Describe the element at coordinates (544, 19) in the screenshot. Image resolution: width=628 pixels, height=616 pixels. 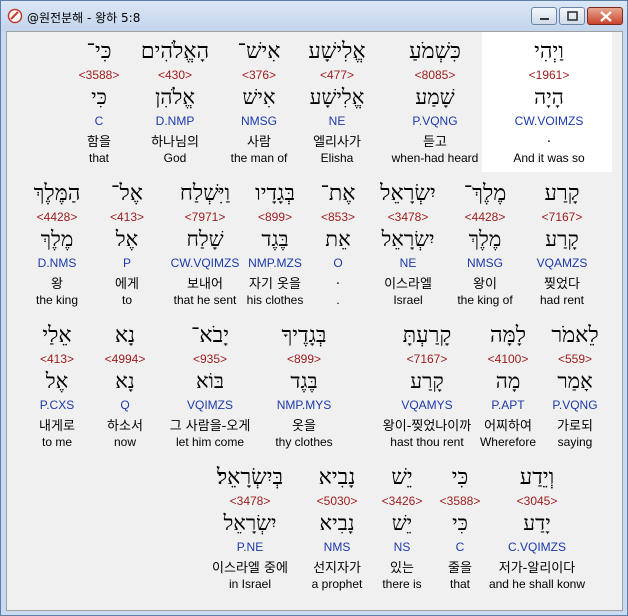
I see `minimize-icon` at that location.